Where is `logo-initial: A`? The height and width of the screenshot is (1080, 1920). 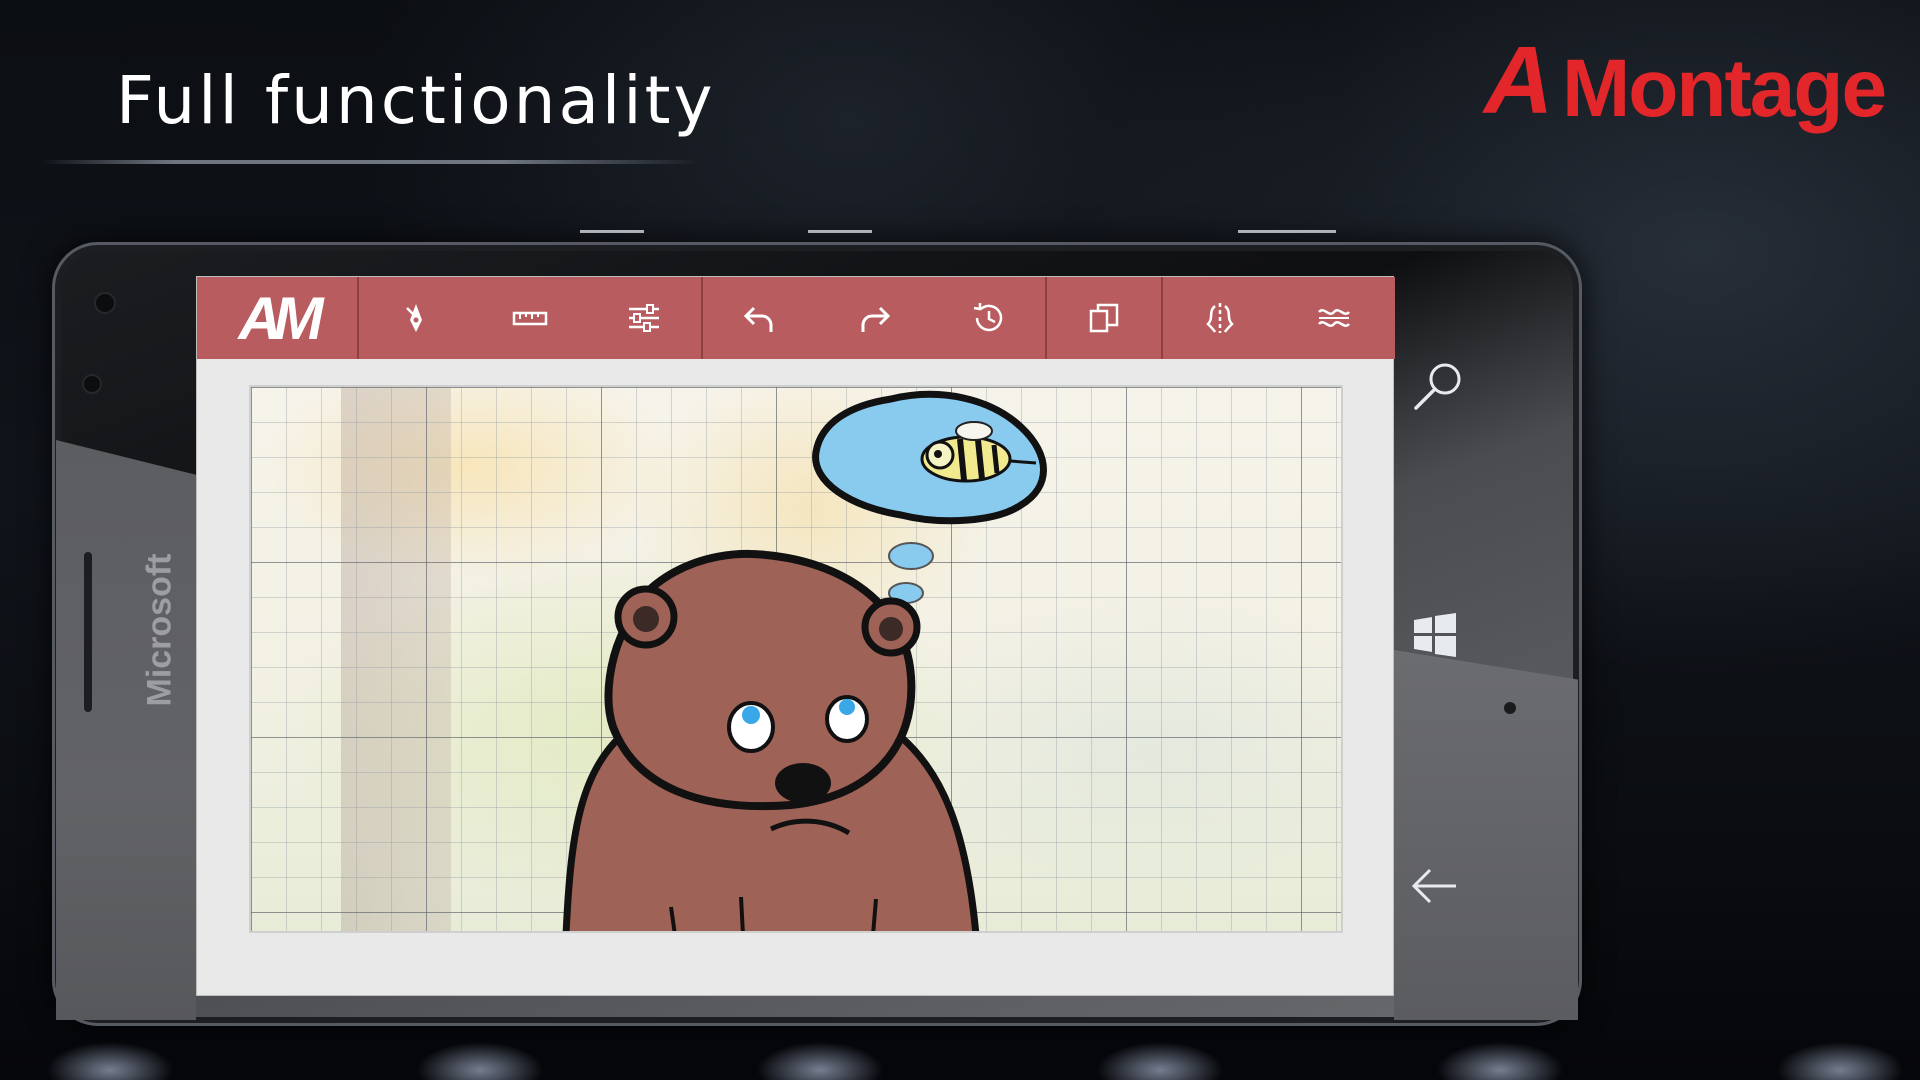
logo-initial: A is located at coordinates (1518, 80).